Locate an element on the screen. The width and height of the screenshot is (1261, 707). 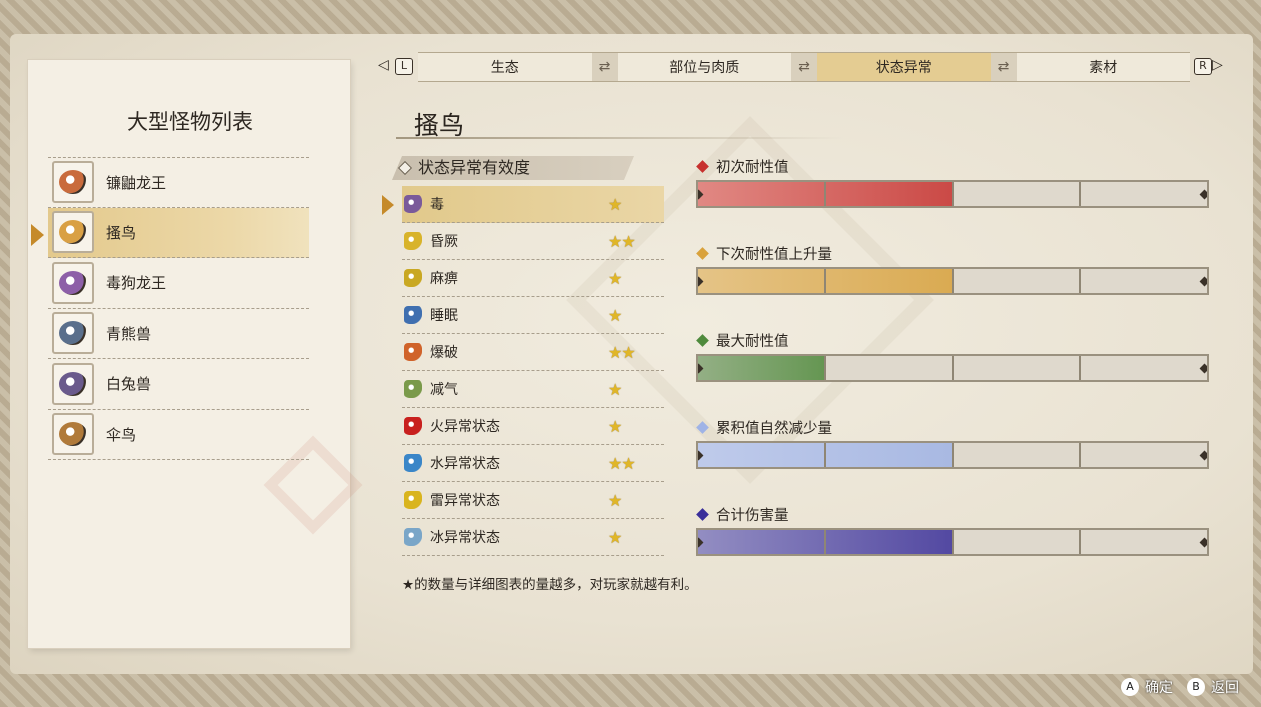
status-name: 爆破 is located at coordinates (444, 353).